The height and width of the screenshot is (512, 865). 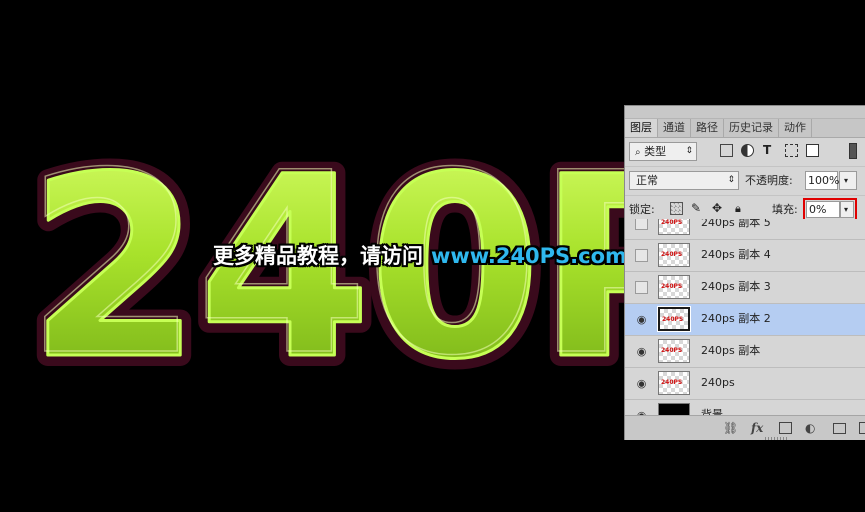 I want to click on shape-filter-icon, so click(x=791, y=150).